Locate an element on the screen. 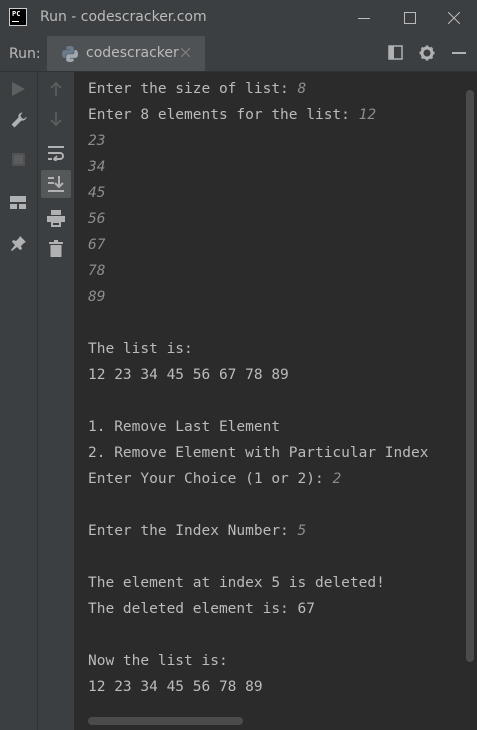 The image size is (477, 730). scroll-to-end-icon is located at coordinates (56, 184).